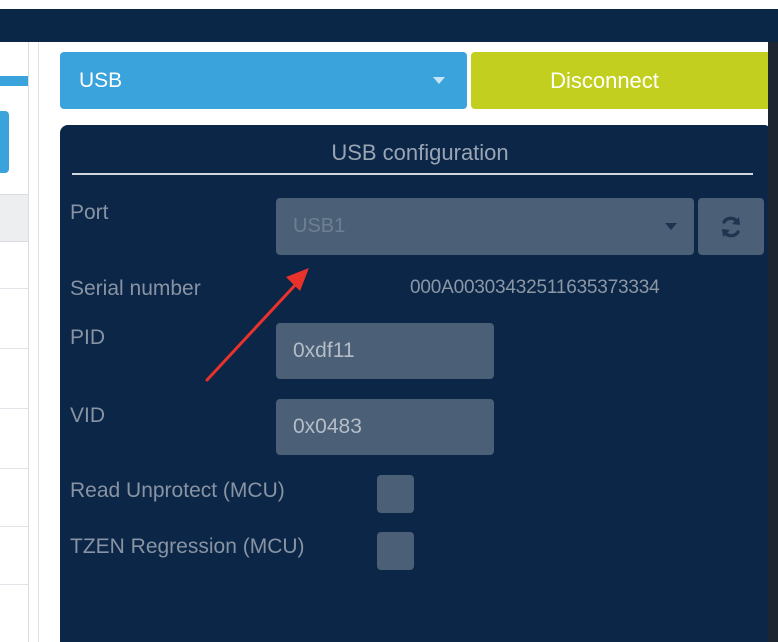 The width and height of the screenshot is (778, 642). Describe the element at coordinates (177, 490) in the screenshot. I see `read-unprotect-label: Read Unprotect (MCU)` at that location.